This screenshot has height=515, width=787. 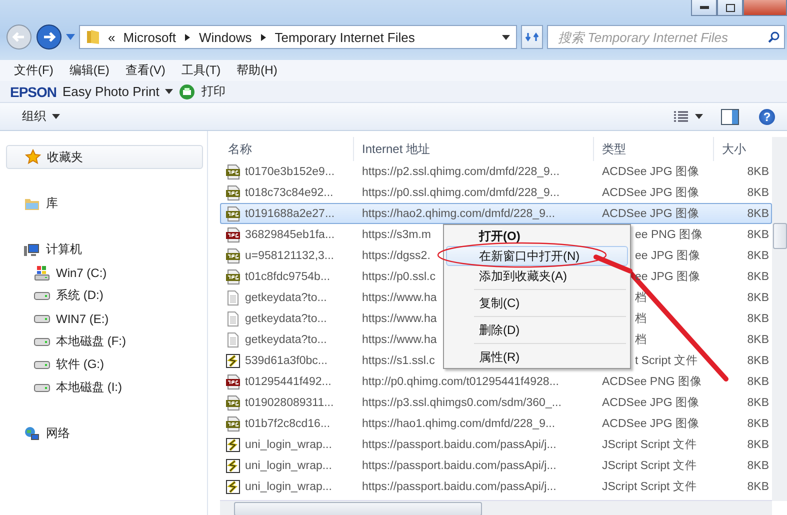 What do you see at coordinates (286, 149) in the screenshot?
I see `column-header: 名称` at bounding box center [286, 149].